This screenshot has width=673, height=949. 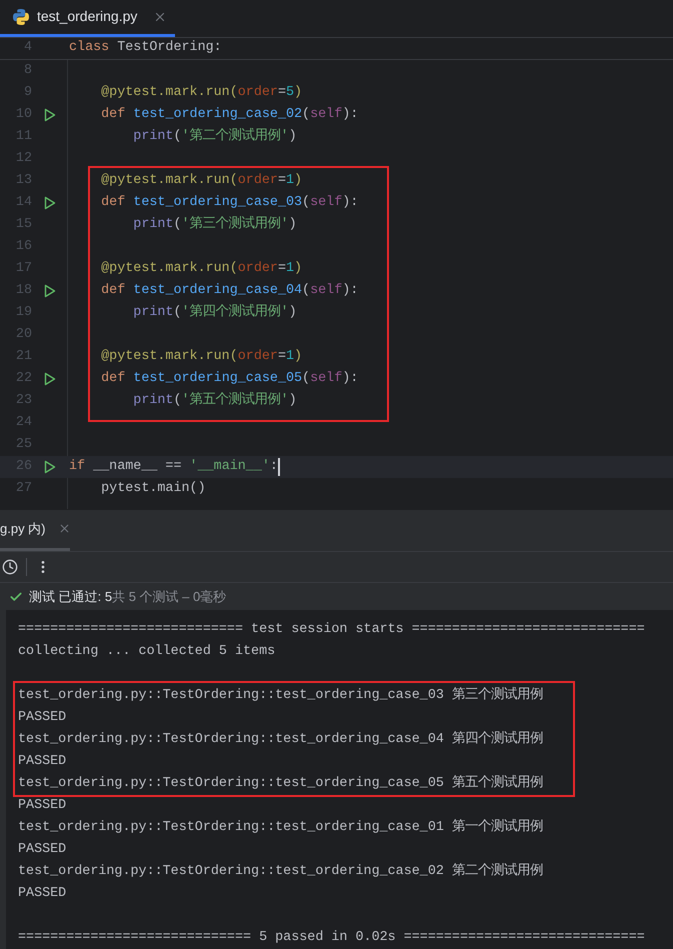 I want to click on text-cursor, so click(x=279, y=467).